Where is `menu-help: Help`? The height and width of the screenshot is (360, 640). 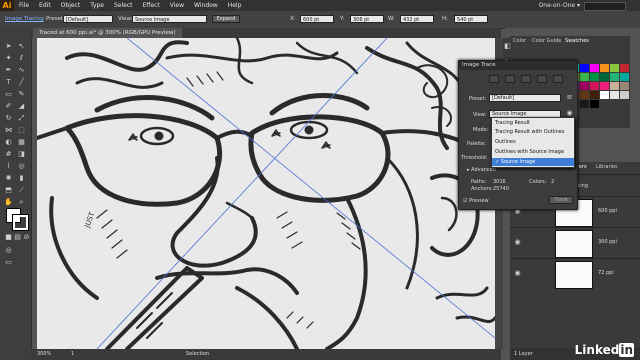 menu-help: Help is located at coordinates (235, 5).